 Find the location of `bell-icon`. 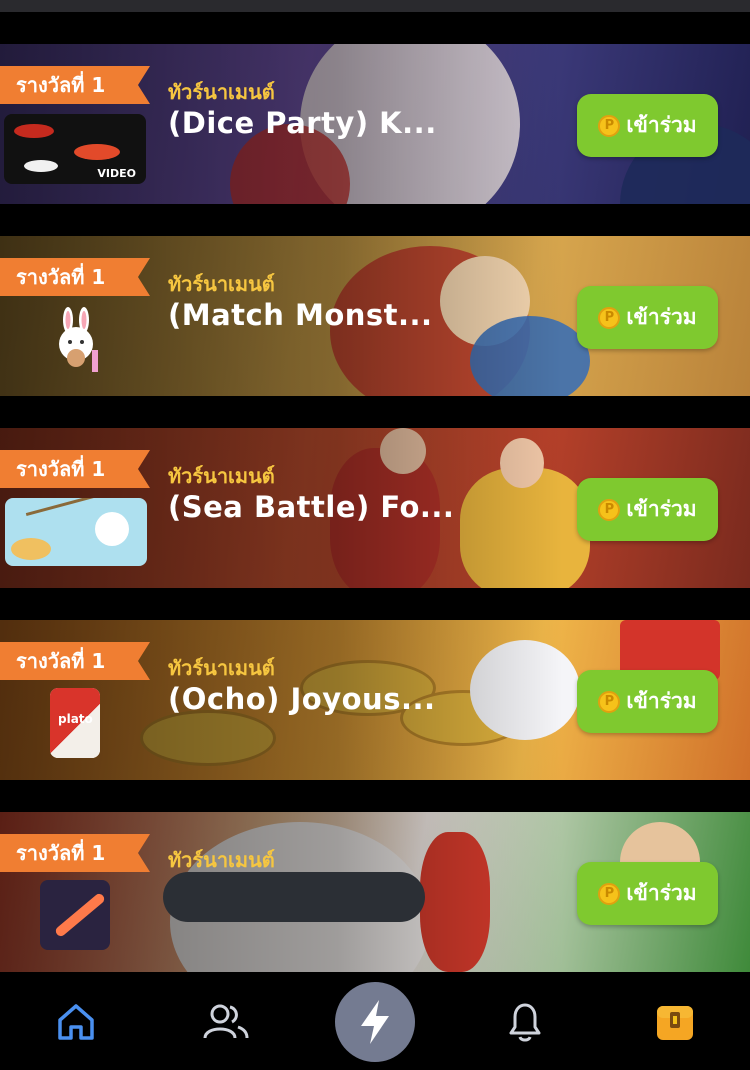

bell-icon is located at coordinates (525, 1022).